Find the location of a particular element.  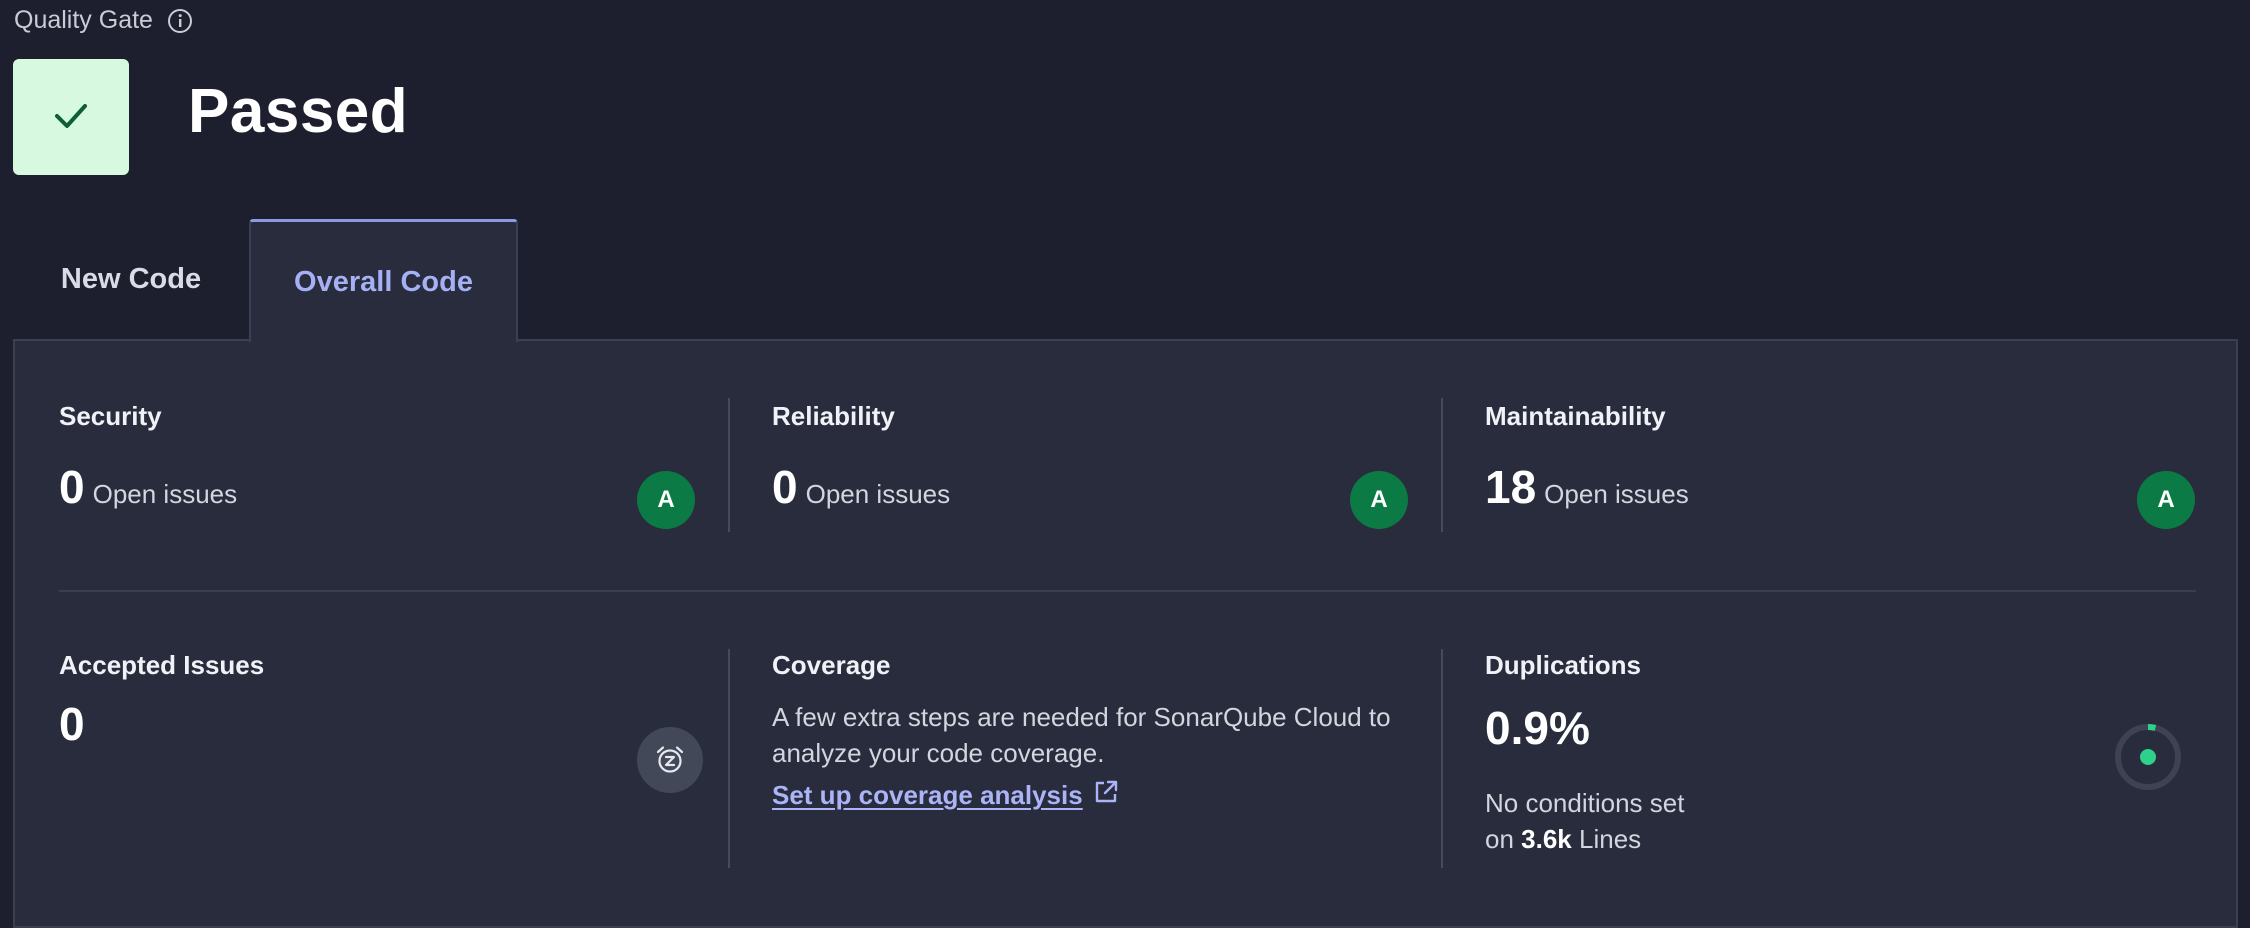

duplications-note: No conditions set on 3.6k Lines is located at coordinates (1840, 821).